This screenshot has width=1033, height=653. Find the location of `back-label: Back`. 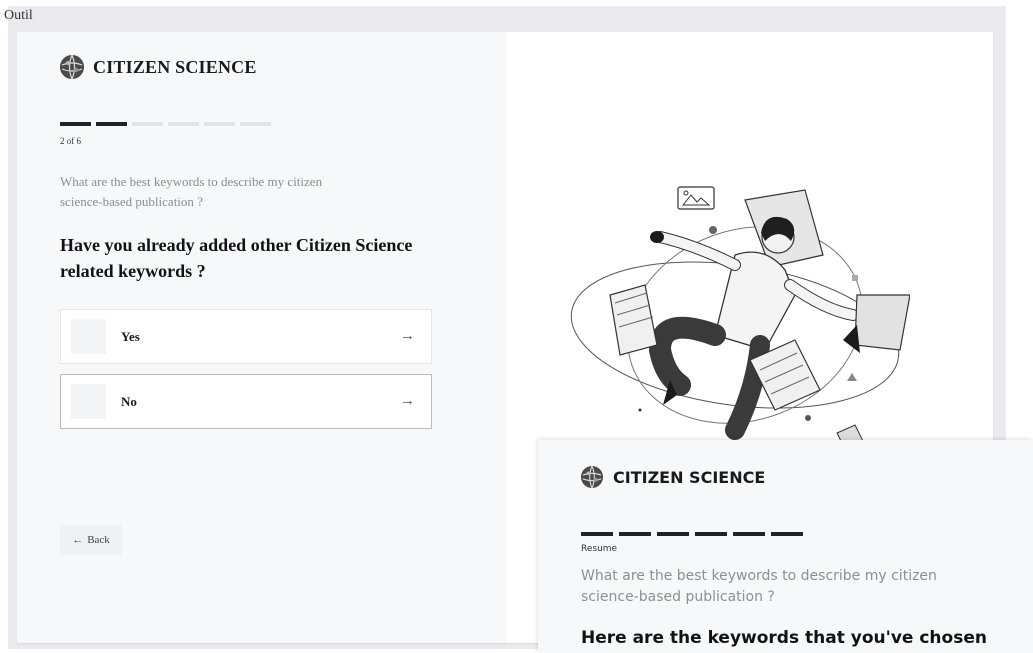

back-label: Back is located at coordinates (98, 540).